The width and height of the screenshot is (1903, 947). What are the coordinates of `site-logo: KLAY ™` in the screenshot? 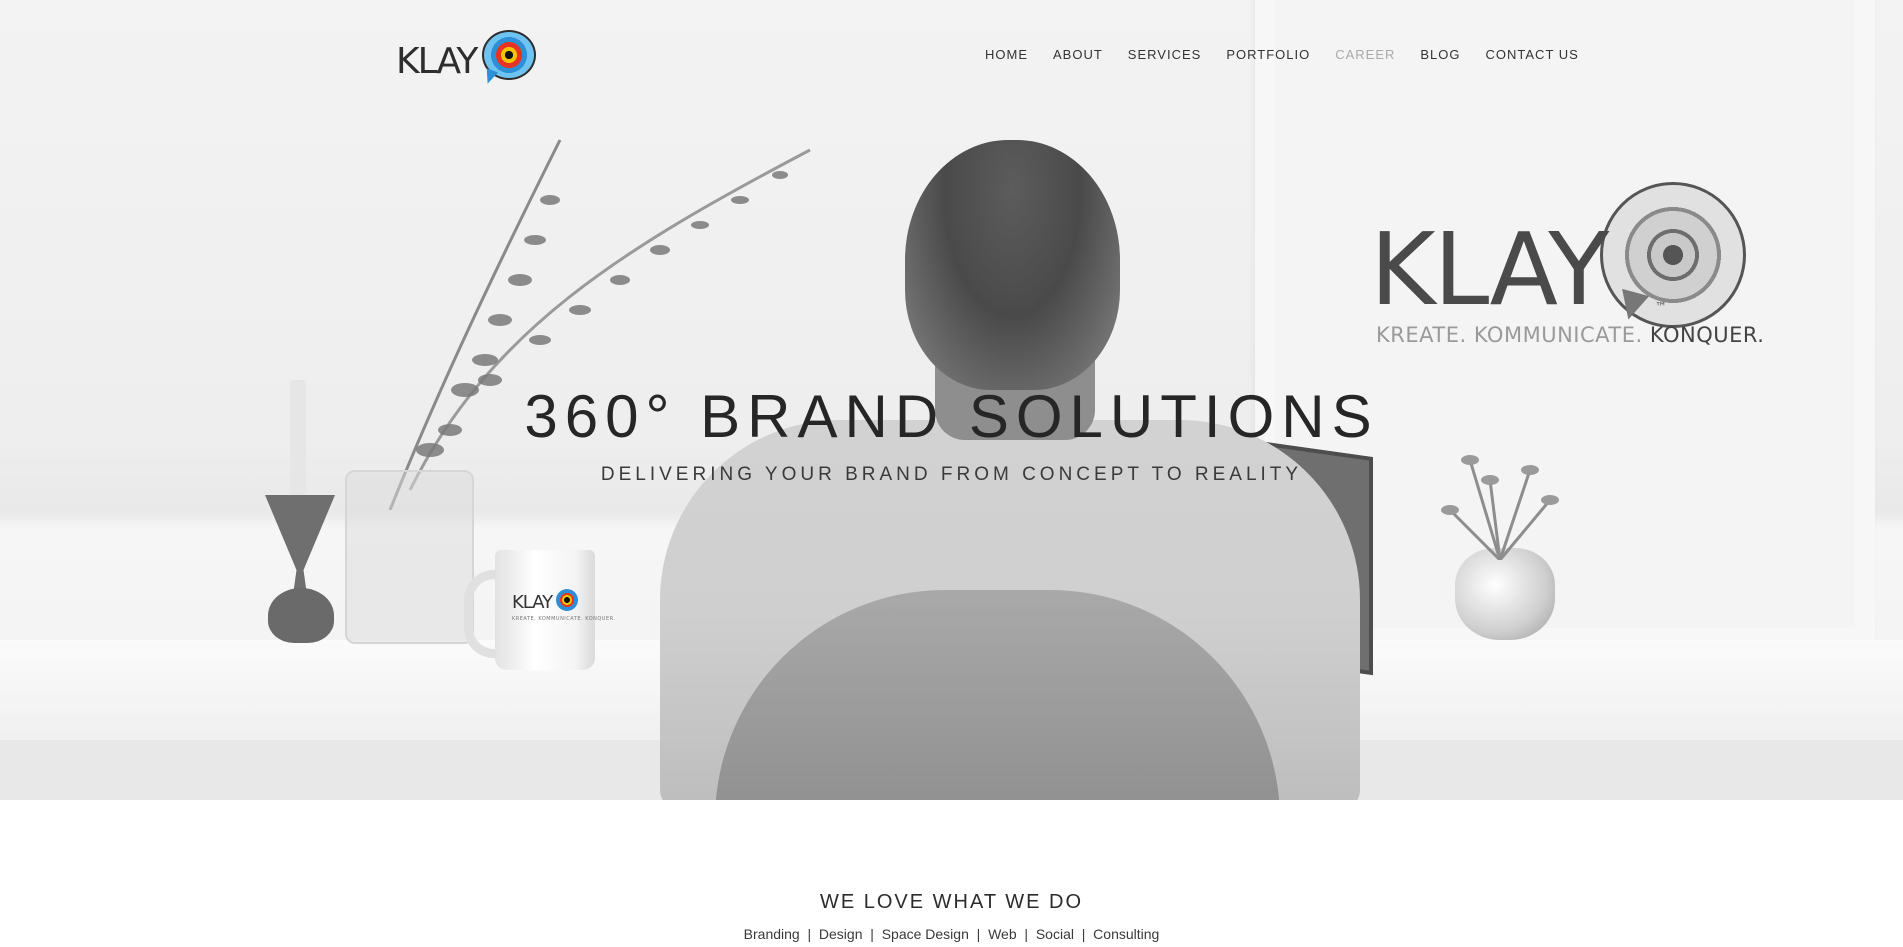 It's located at (466, 58).